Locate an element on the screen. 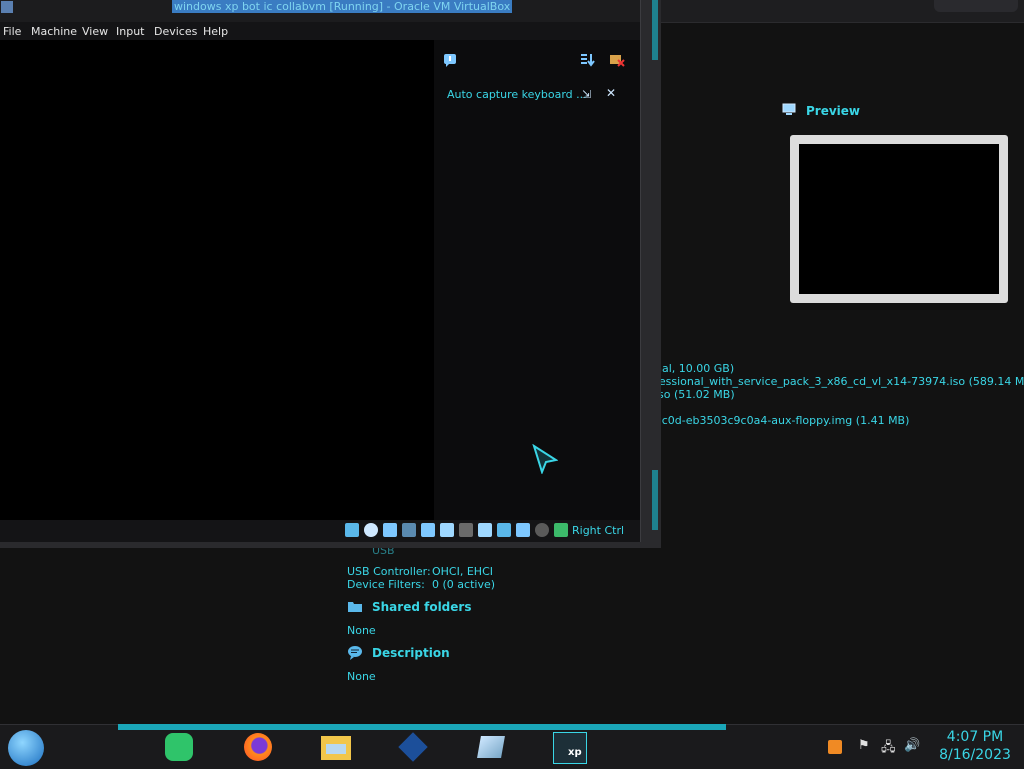 This screenshot has height=769, width=1024. network-icon is located at coordinates (428, 530).